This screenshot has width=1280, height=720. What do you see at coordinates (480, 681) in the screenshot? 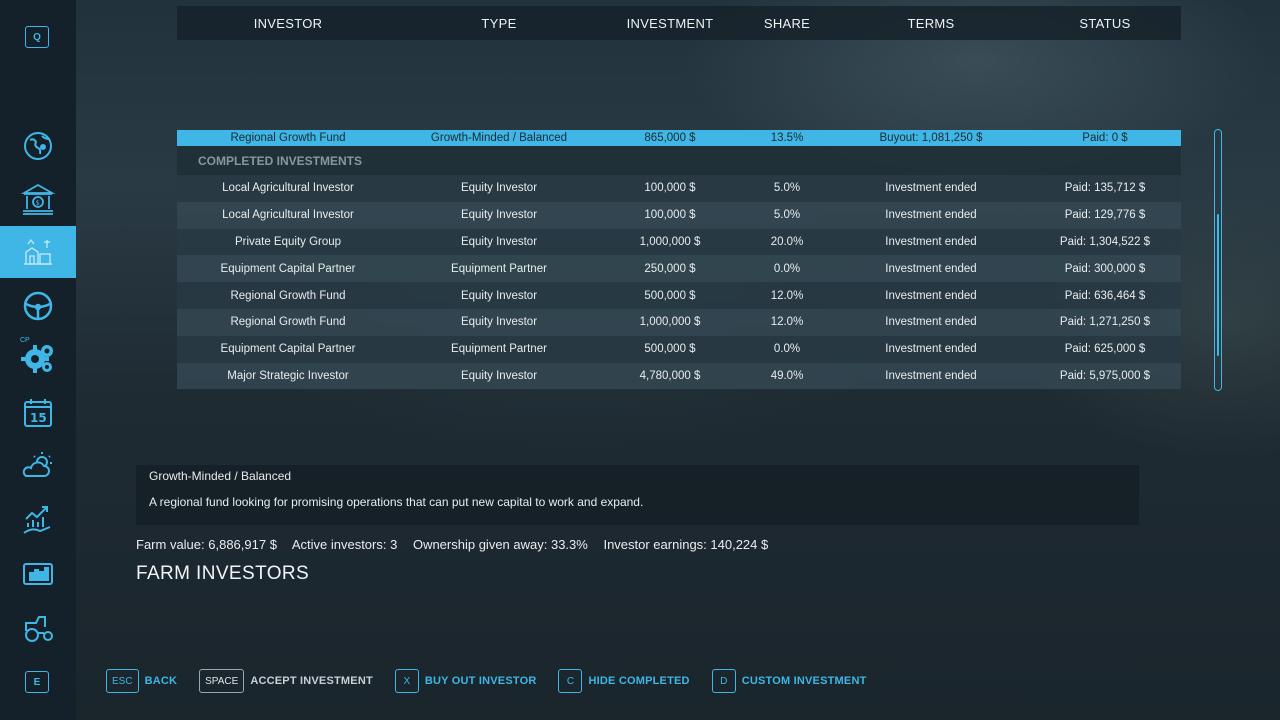
I see `buy-out-investor-label: BUY OUT INVESTOR` at bounding box center [480, 681].